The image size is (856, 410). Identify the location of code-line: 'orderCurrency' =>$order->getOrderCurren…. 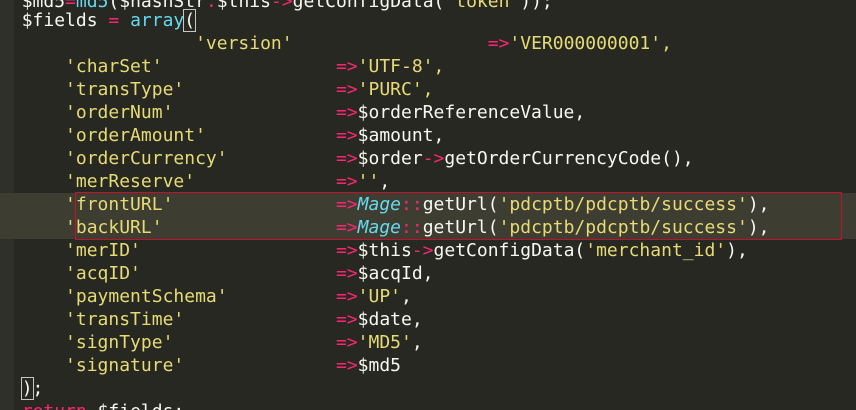
(379, 158).